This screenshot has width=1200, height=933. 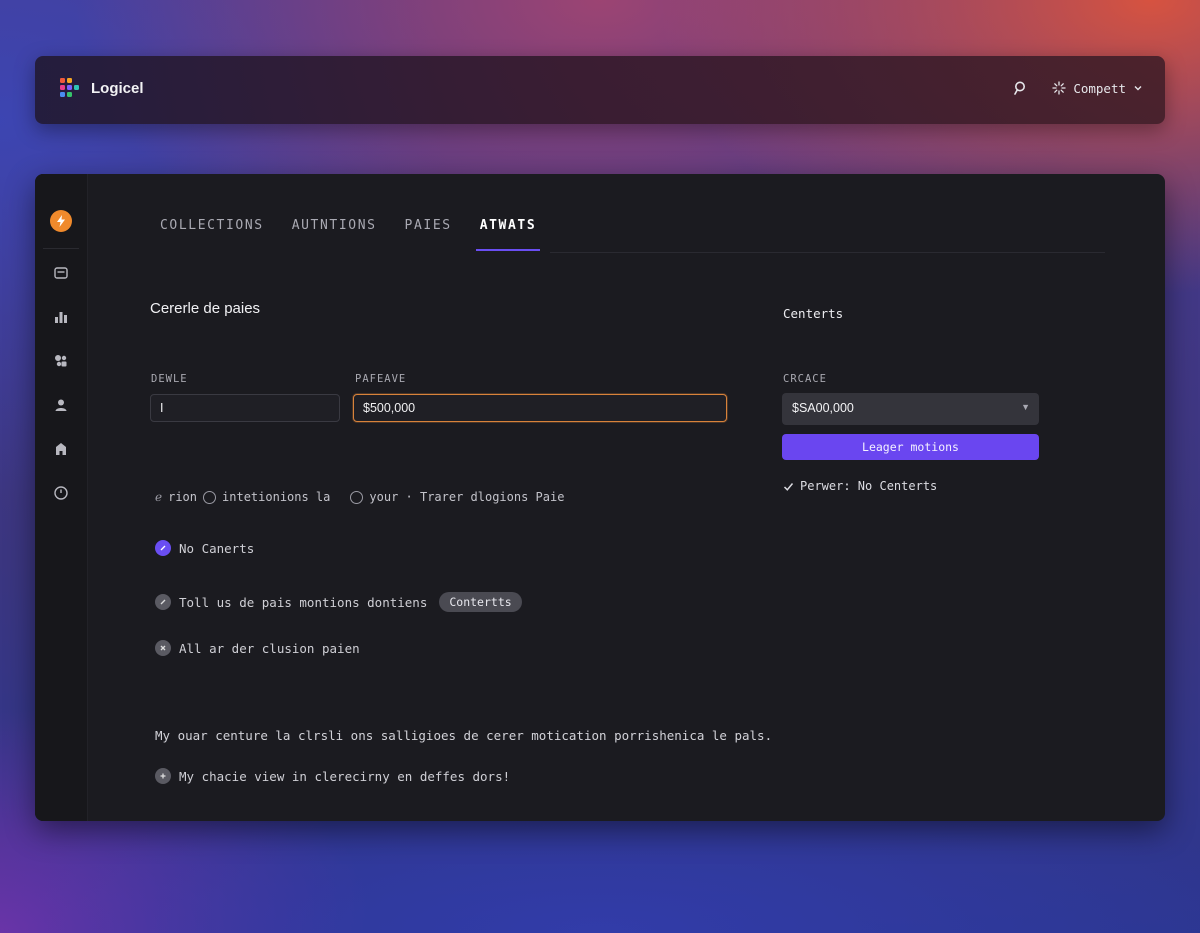 I want to click on primary-action-button: Leager motions, so click(x=910, y=447).